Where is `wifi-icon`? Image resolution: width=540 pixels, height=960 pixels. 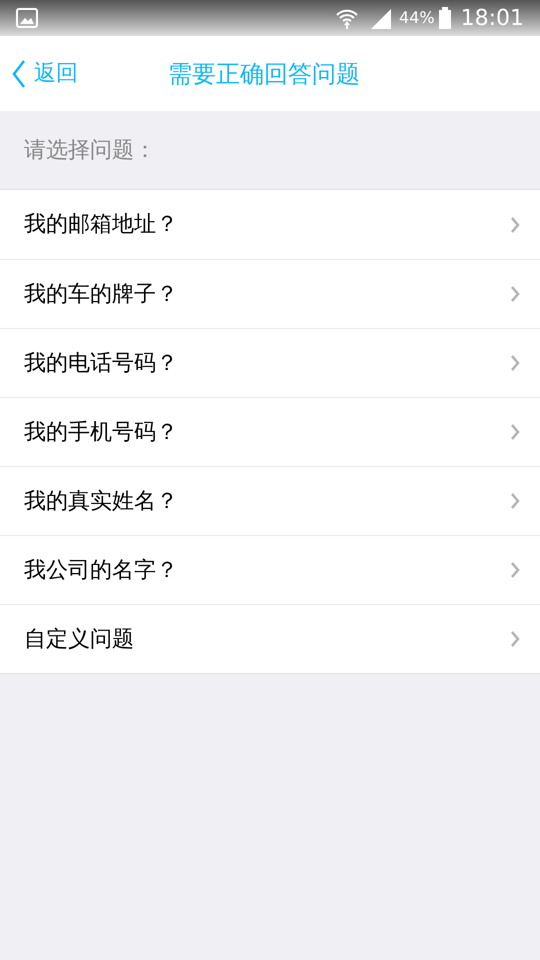 wifi-icon is located at coordinates (347, 18).